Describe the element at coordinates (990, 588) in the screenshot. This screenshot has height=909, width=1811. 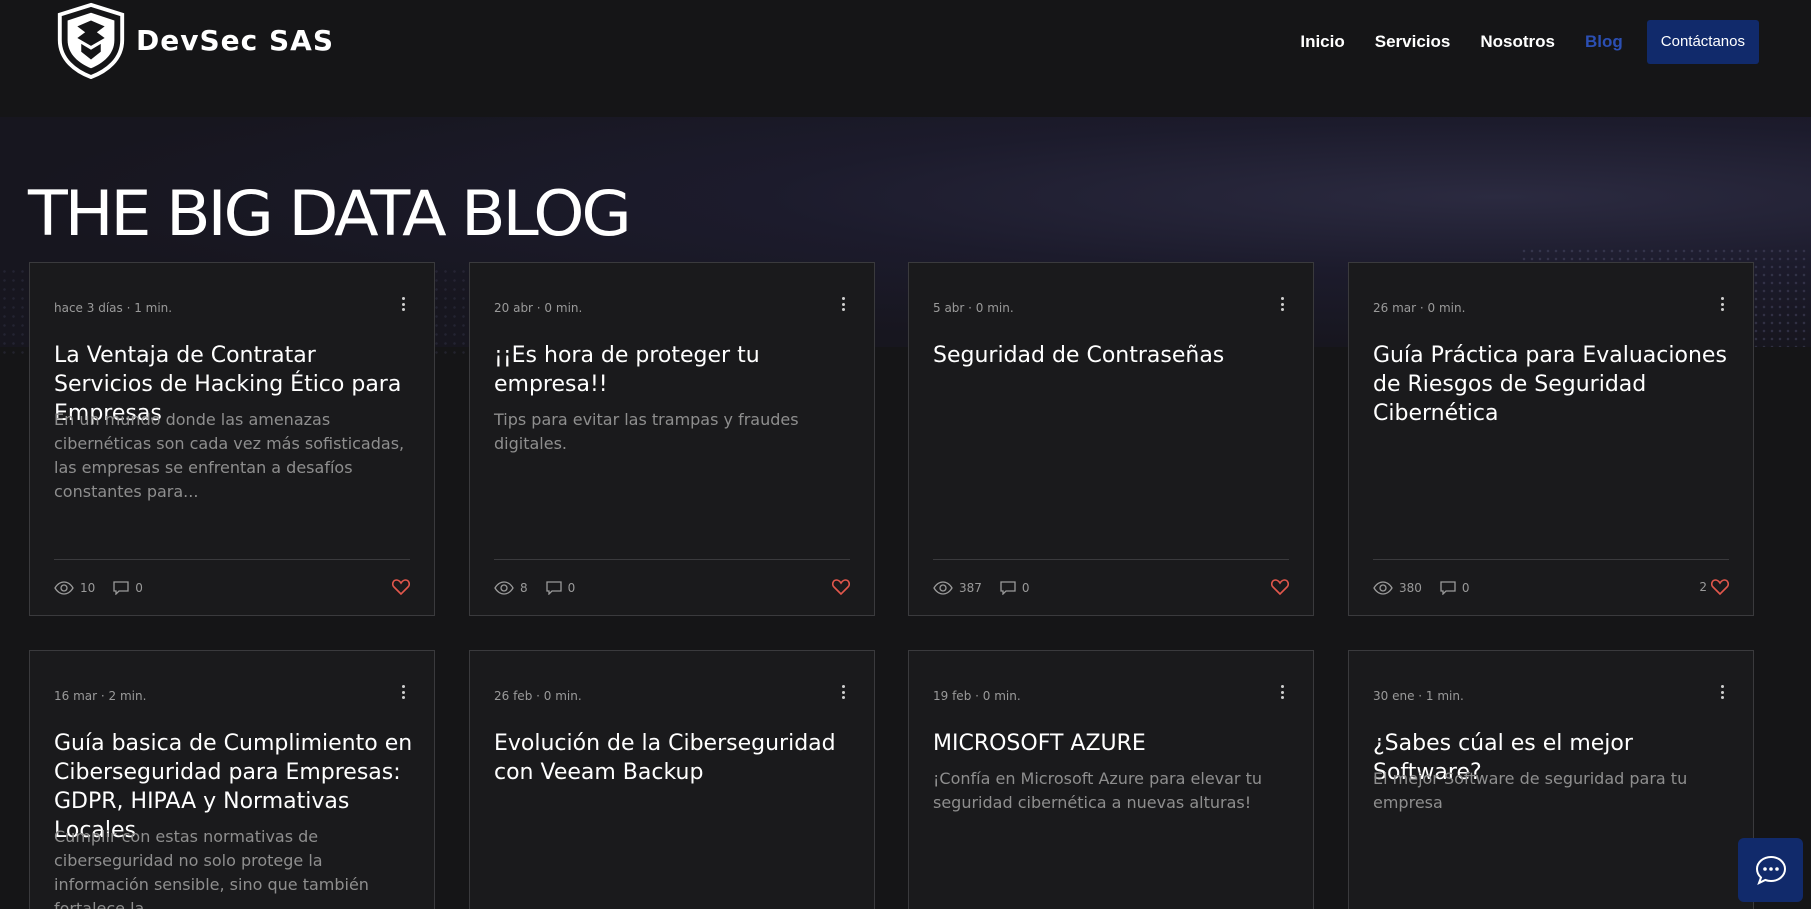
I see `post-stats: 387 0` at that location.